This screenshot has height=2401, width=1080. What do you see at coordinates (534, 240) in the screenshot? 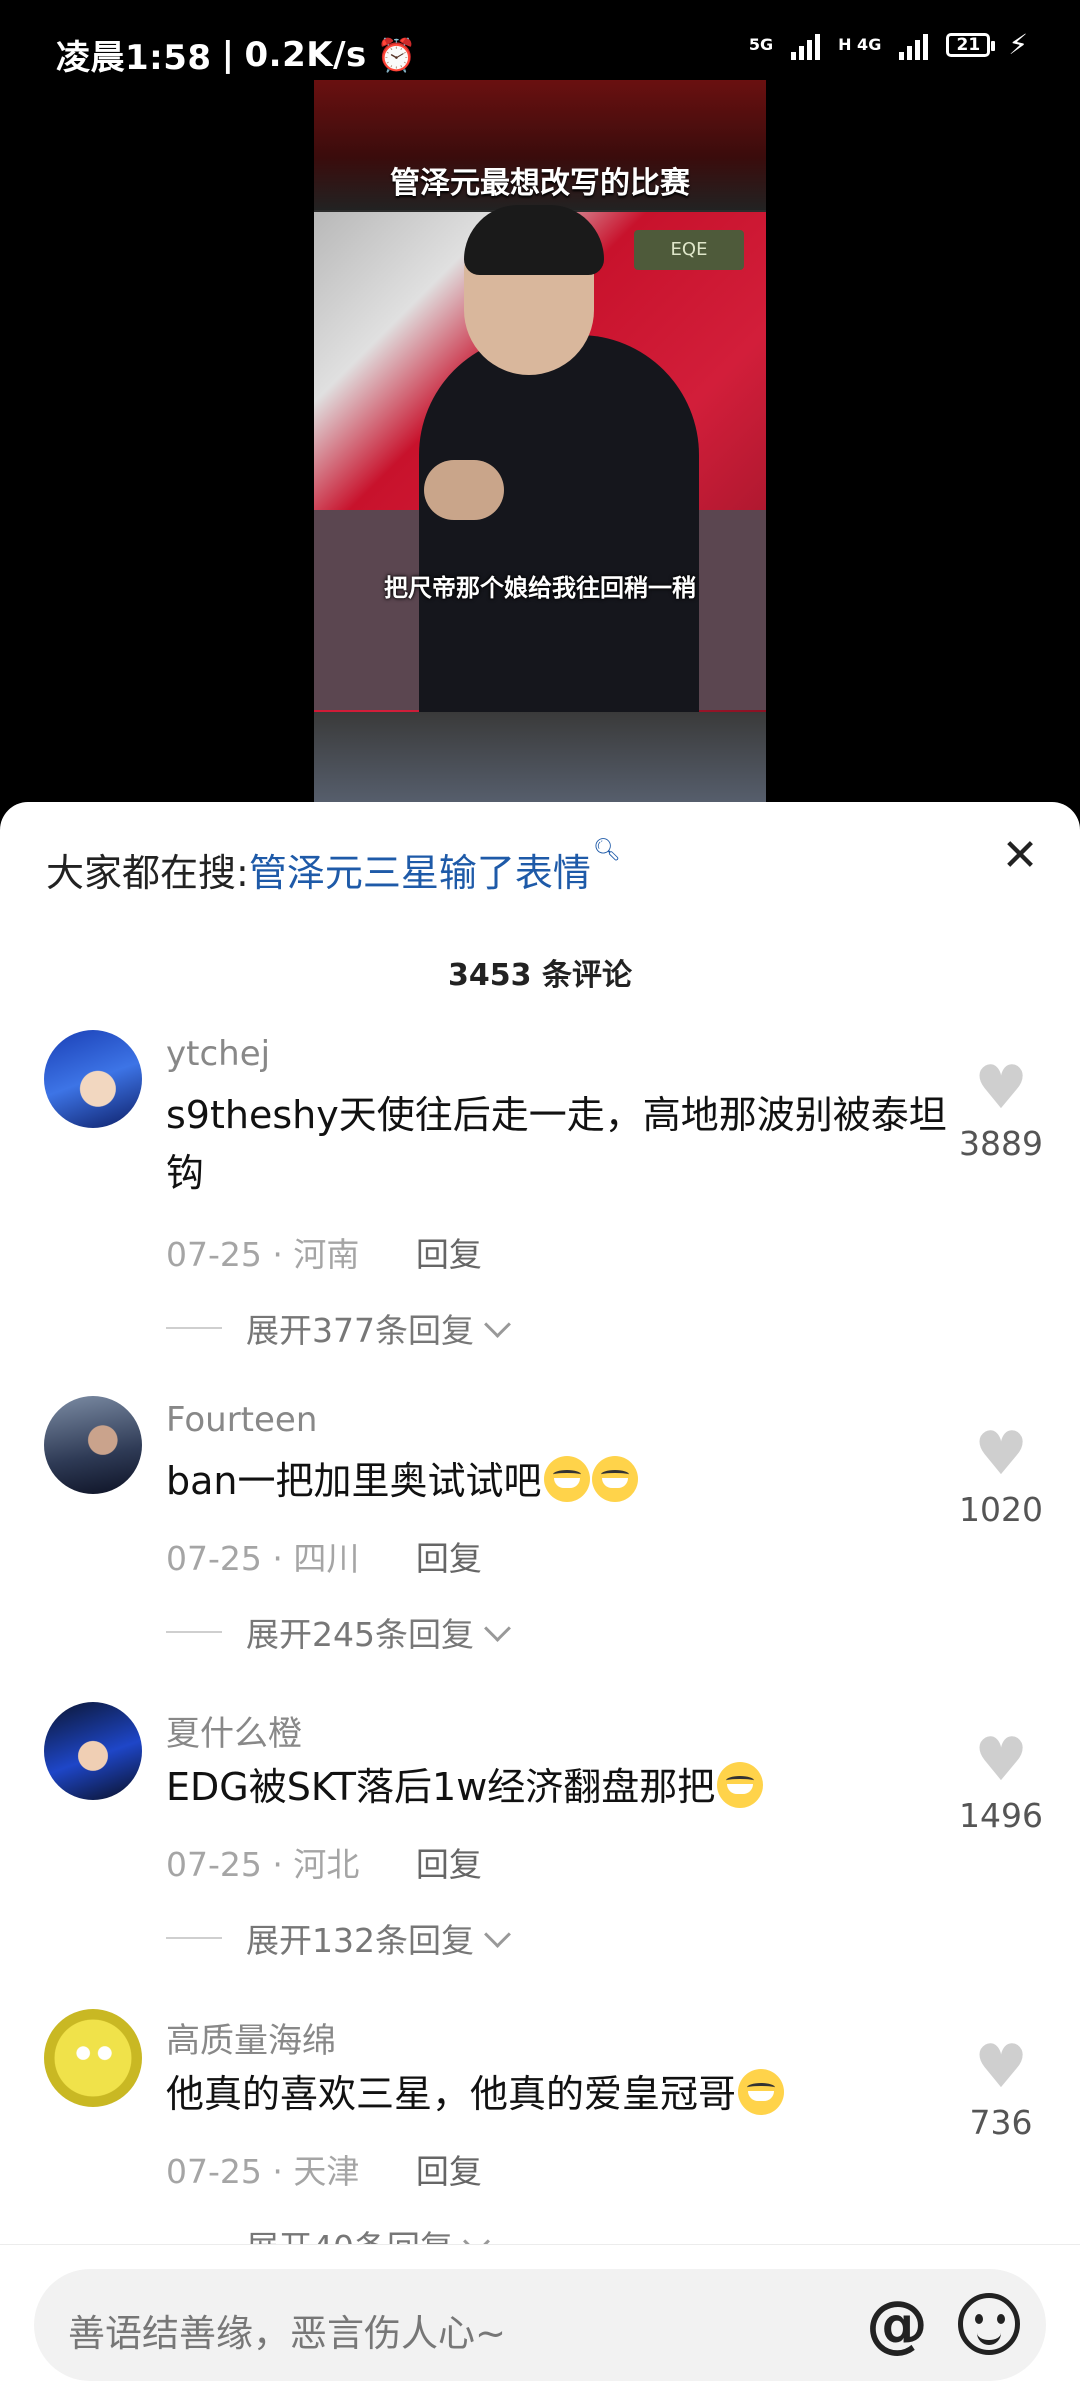
I see `video-person-hair` at bounding box center [534, 240].